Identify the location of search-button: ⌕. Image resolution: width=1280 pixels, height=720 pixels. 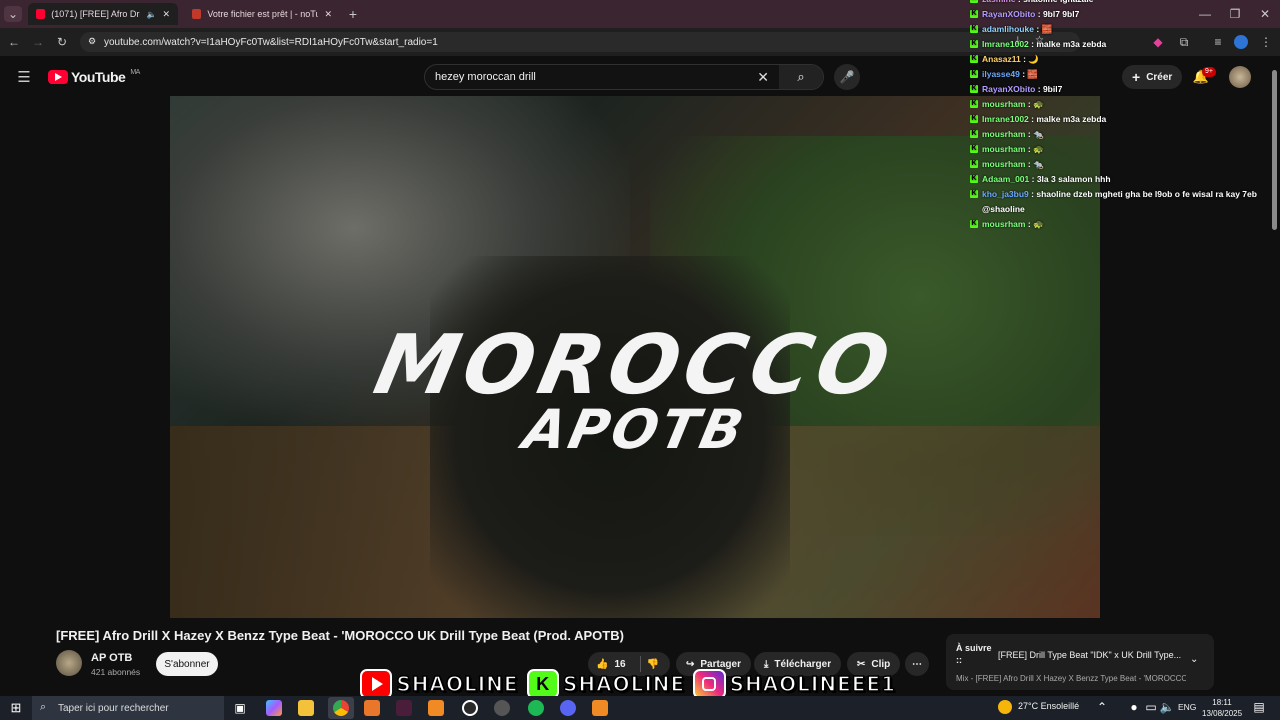
(801, 77).